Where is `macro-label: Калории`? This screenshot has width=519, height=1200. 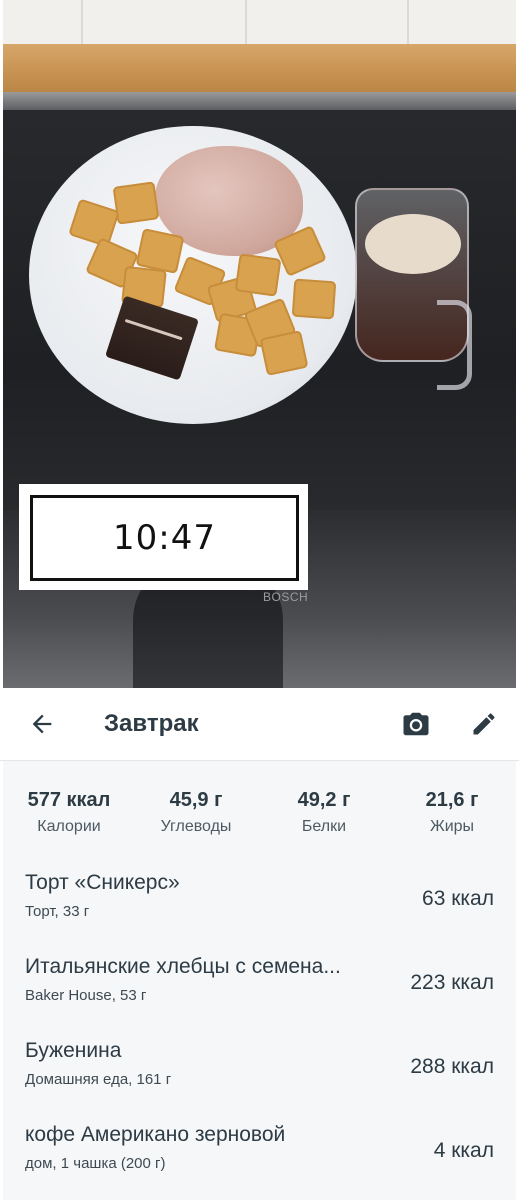 macro-label: Калории is located at coordinates (69, 826).